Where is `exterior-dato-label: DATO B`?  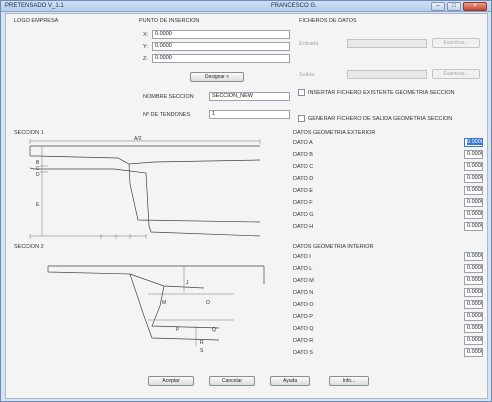 exterior-dato-label: DATO B is located at coordinates (303, 155).